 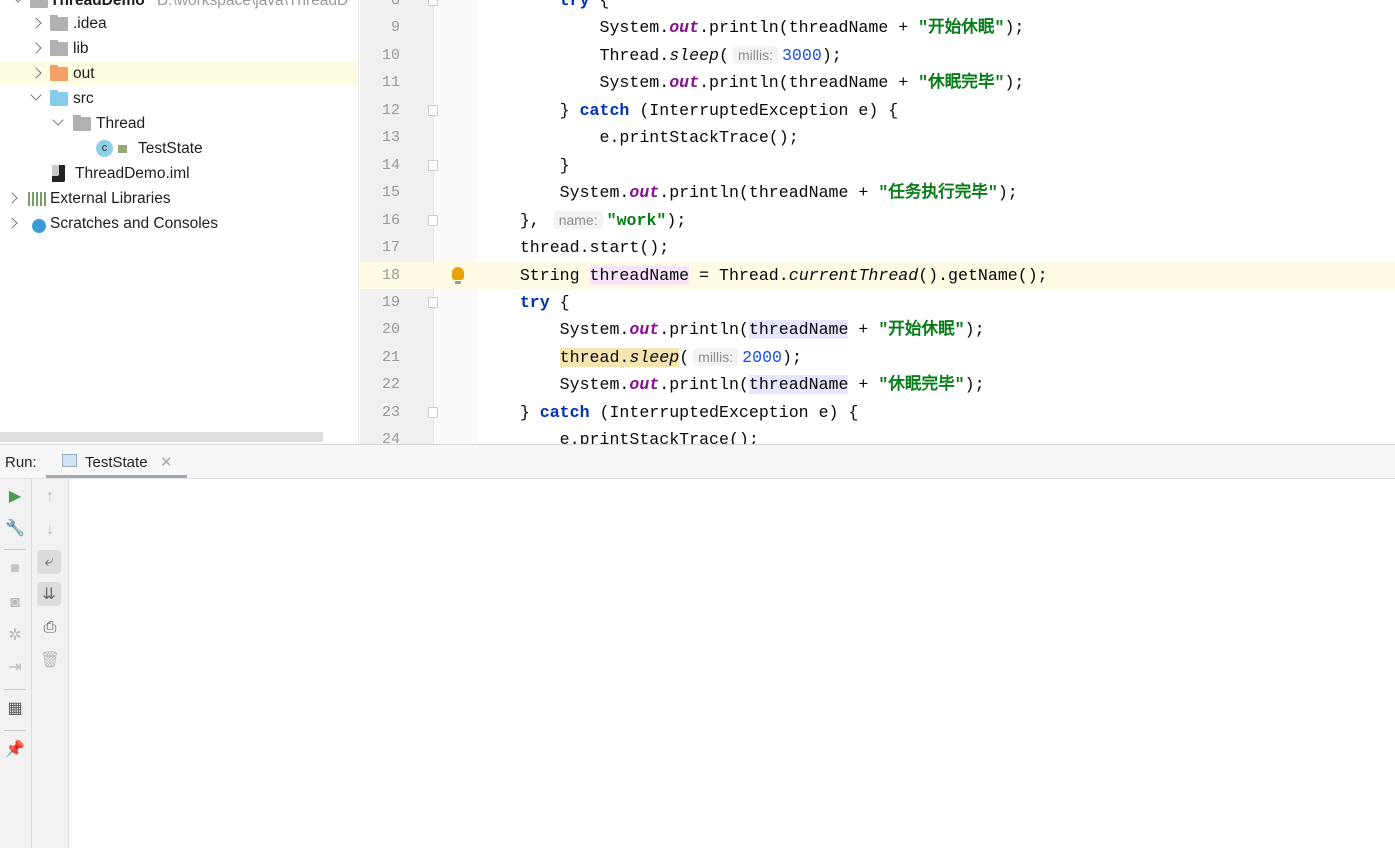 I want to click on line-number: 24, so click(x=380, y=435).